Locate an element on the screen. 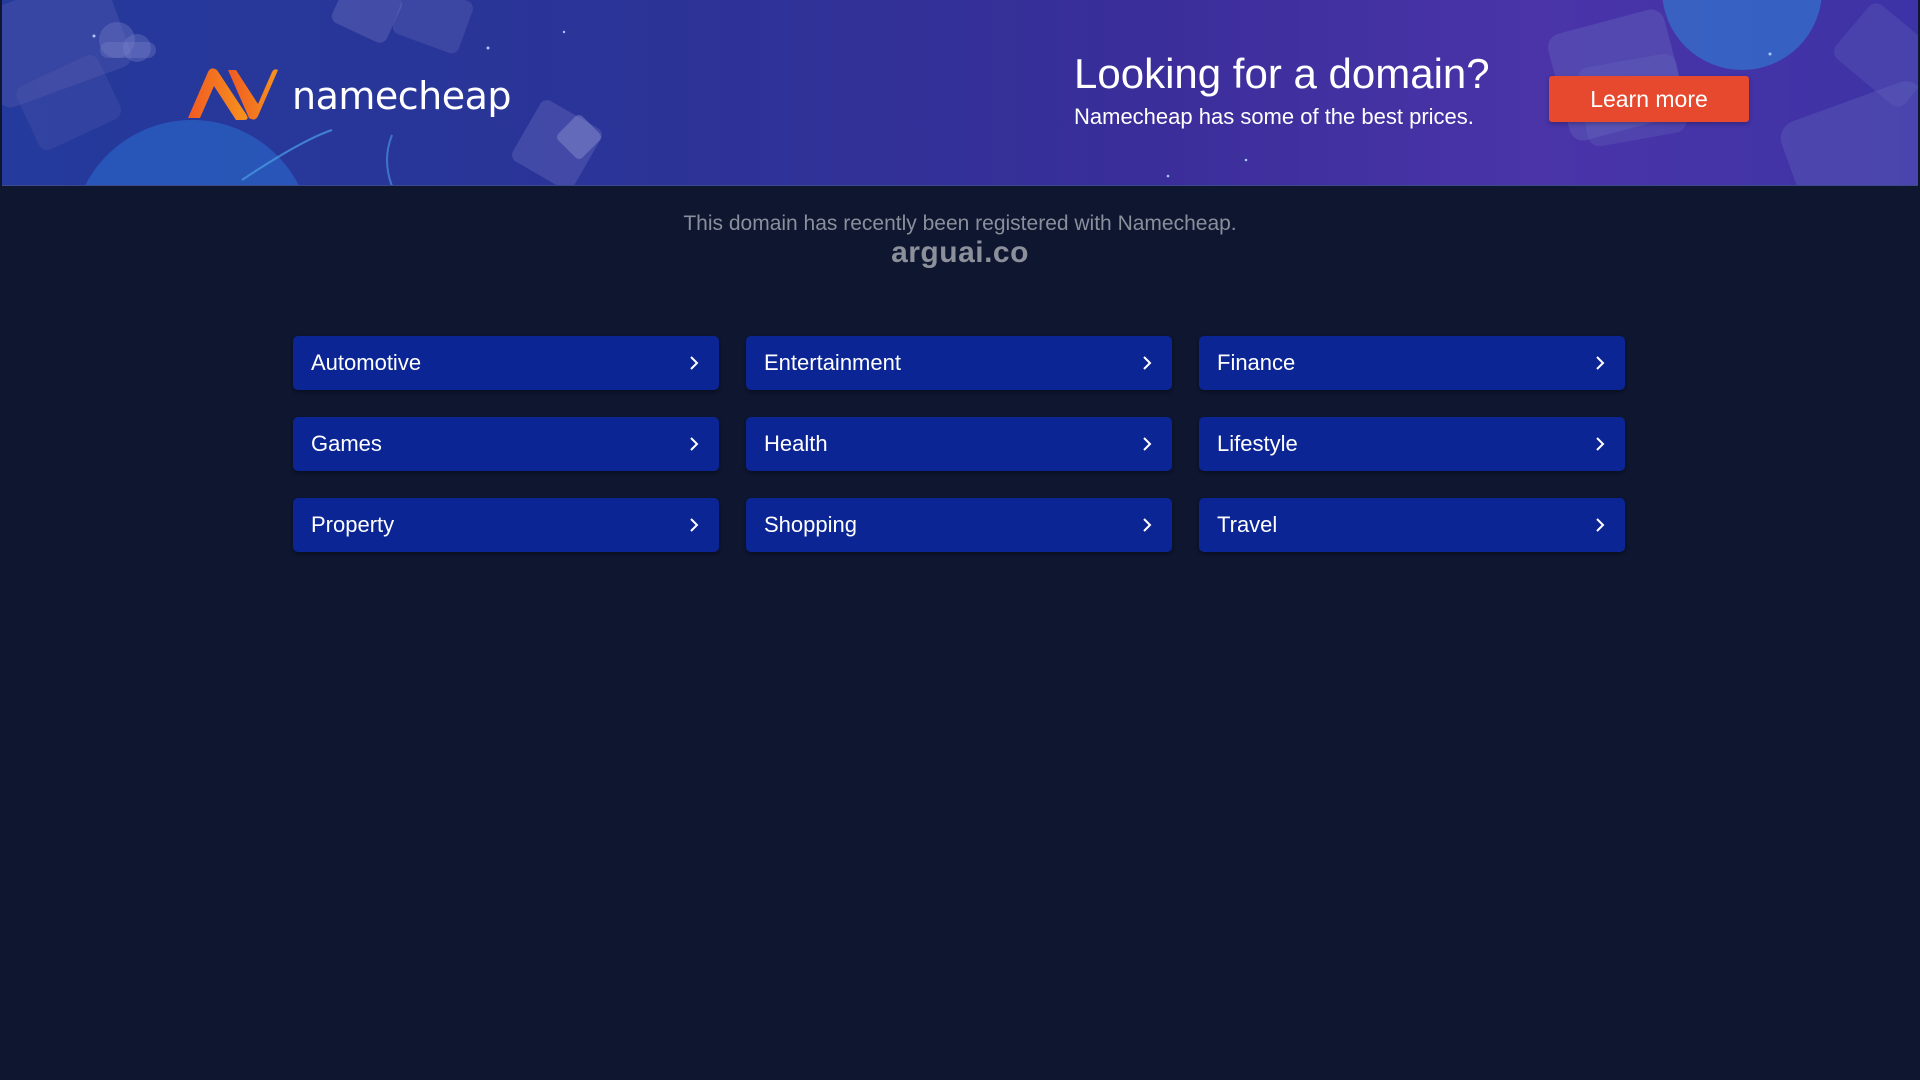 The image size is (1920, 1080). category-label: Property is located at coordinates (353, 524).